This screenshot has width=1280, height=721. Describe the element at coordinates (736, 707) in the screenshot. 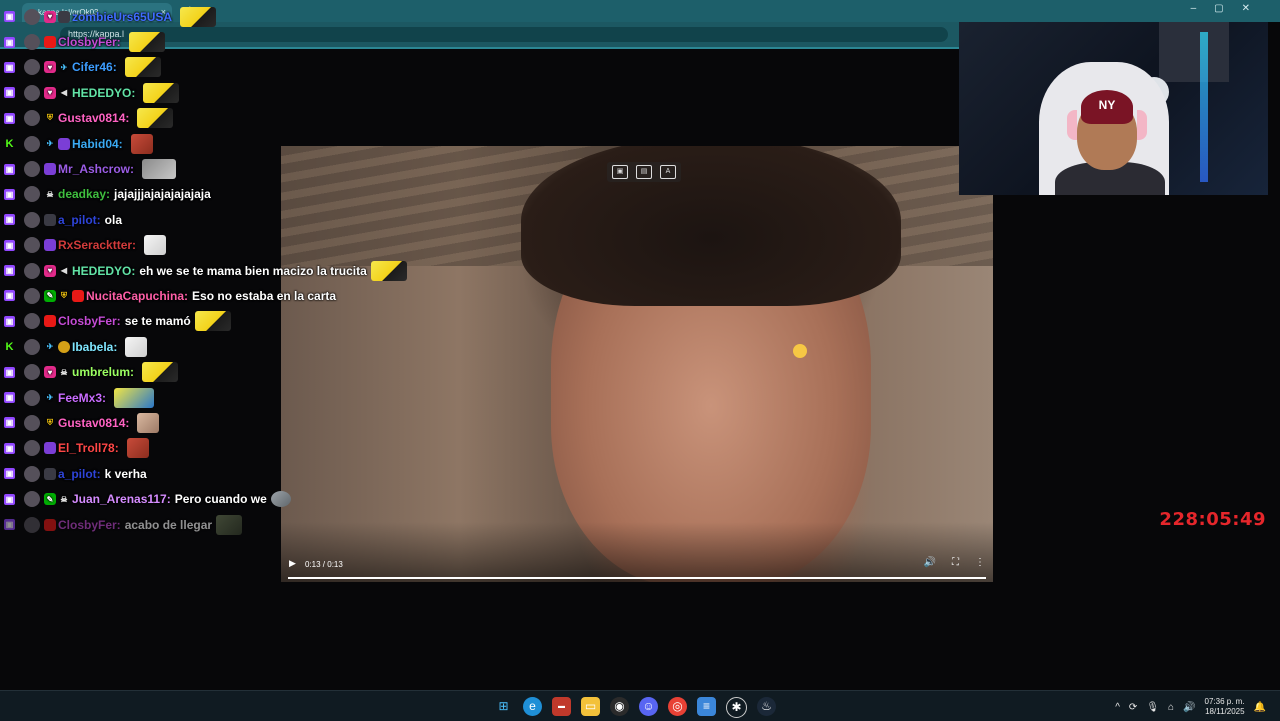

I see `game-app-icon: ✱` at that location.